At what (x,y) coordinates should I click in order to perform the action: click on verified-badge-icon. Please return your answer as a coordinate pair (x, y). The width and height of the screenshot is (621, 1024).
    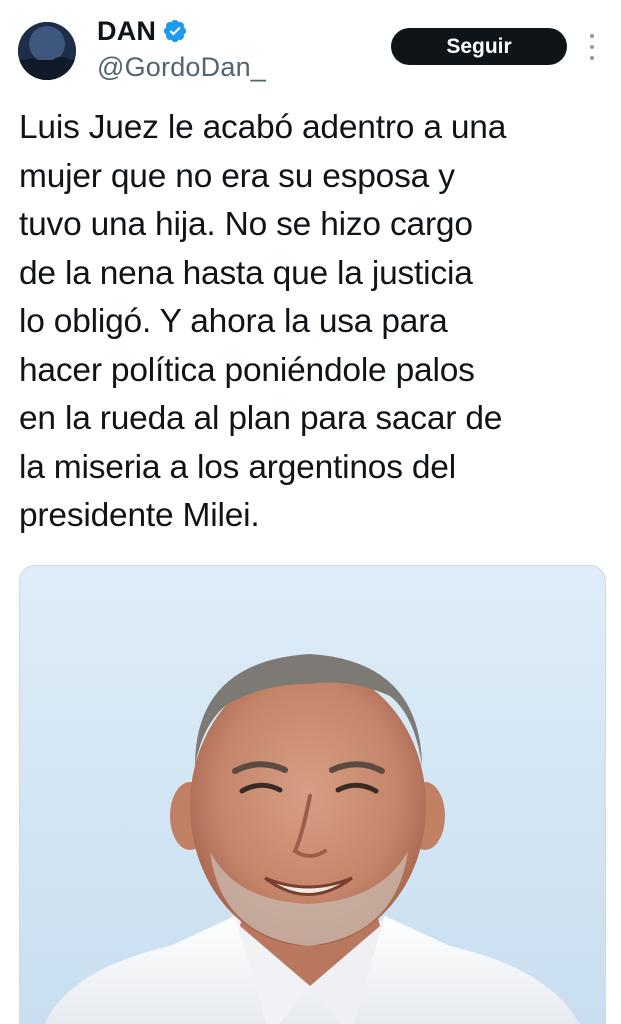
    Looking at the image, I should click on (175, 31).